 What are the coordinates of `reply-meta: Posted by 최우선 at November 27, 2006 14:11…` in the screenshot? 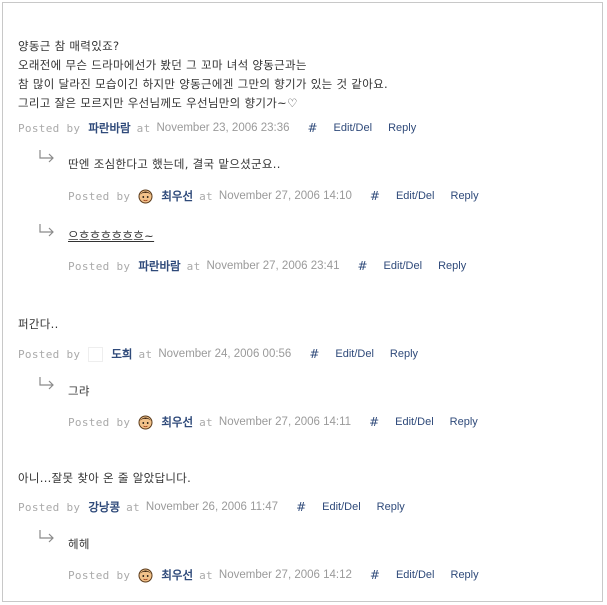 It's located at (273, 422).